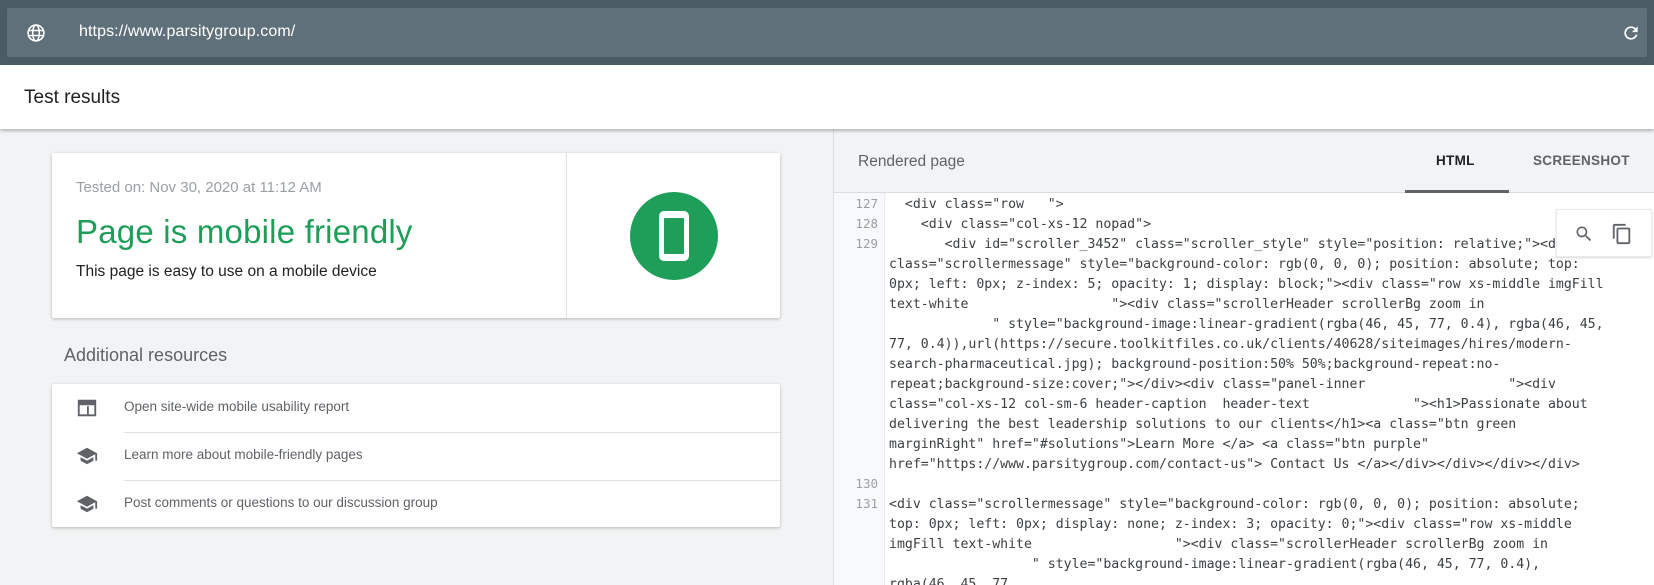 Image resolution: width=1654 pixels, height=585 pixels. I want to click on web-page-icon, so click(87, 408).